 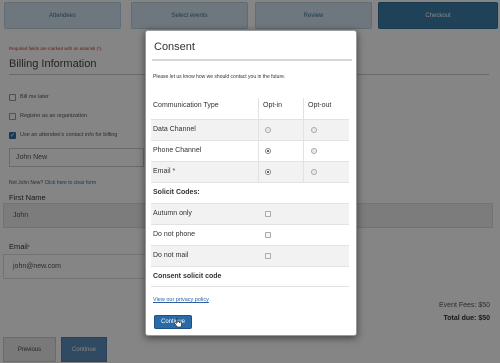 What do you see at coordinates (250, 150) in the screenshot?
I see `channel-row-phone: Phone Channel` at bounding box center [250, 150].